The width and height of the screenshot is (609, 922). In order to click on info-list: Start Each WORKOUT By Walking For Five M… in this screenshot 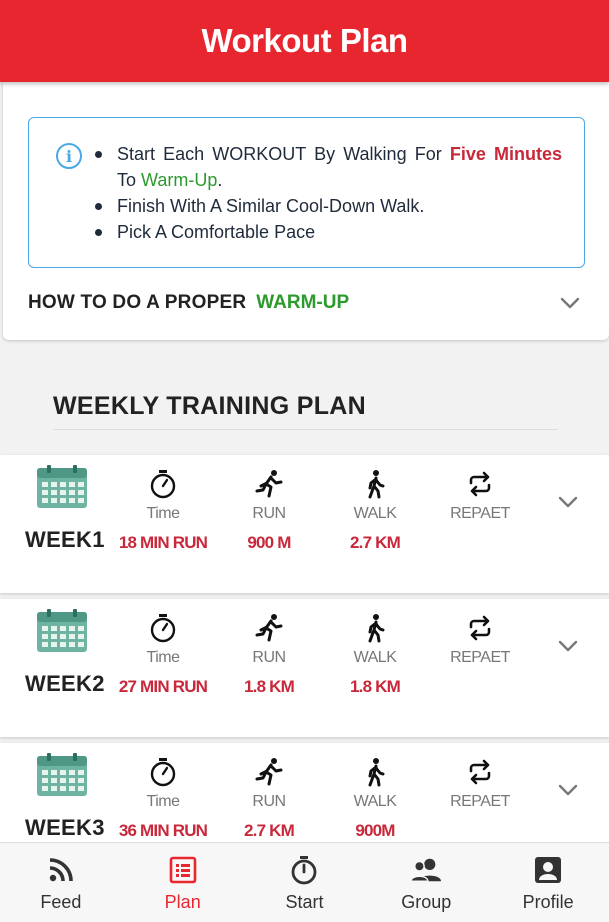, I will do `click(327, 193)`.